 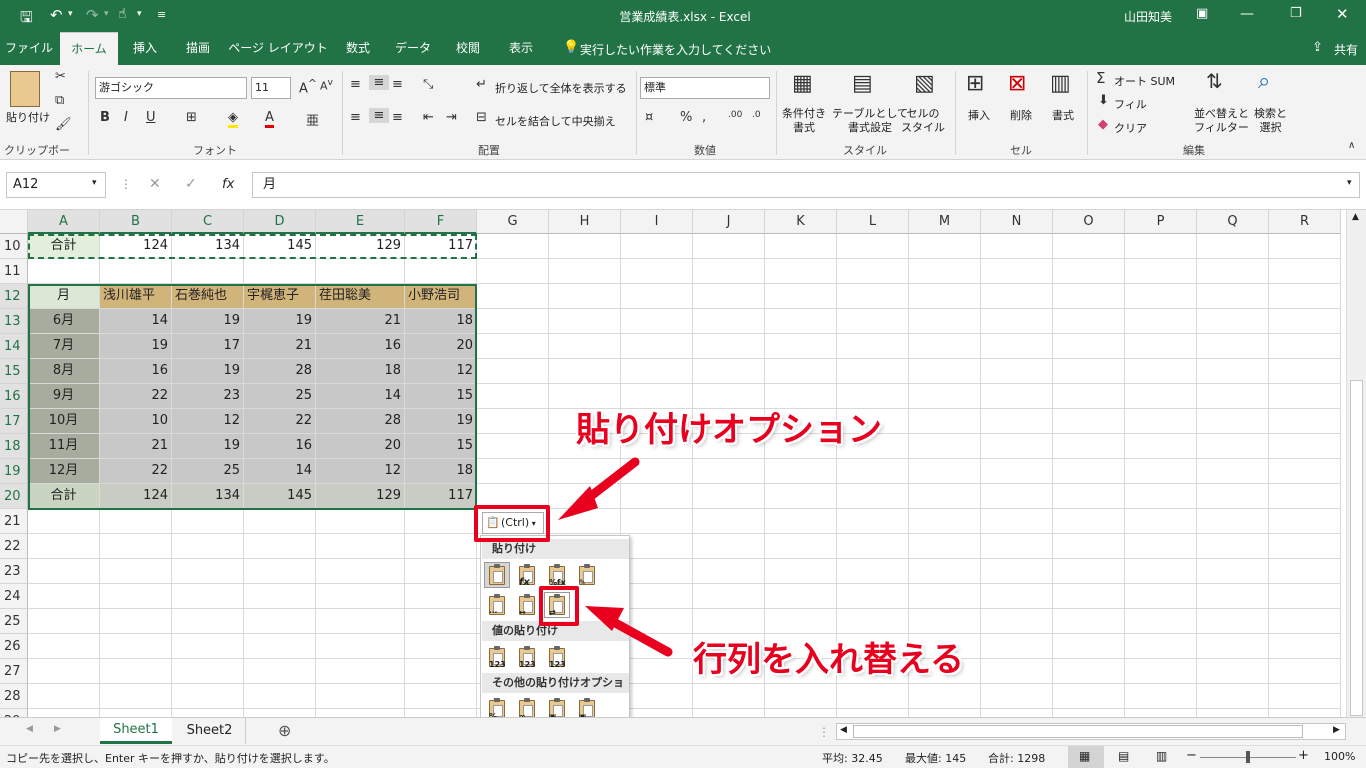 I want to click on sort-filter-button: 並べ替えと フィルター, so click(x=1221, y=121).